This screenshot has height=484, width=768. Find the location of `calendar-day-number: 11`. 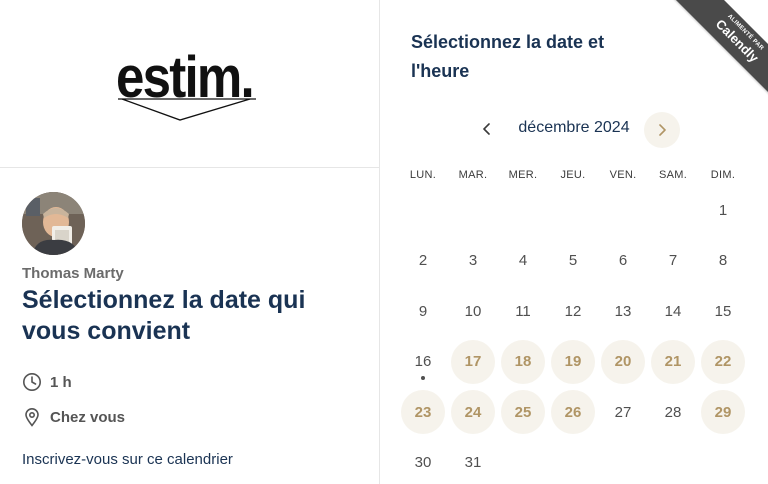

calendar-day-number: 11 is located at coordinates (523, 311).